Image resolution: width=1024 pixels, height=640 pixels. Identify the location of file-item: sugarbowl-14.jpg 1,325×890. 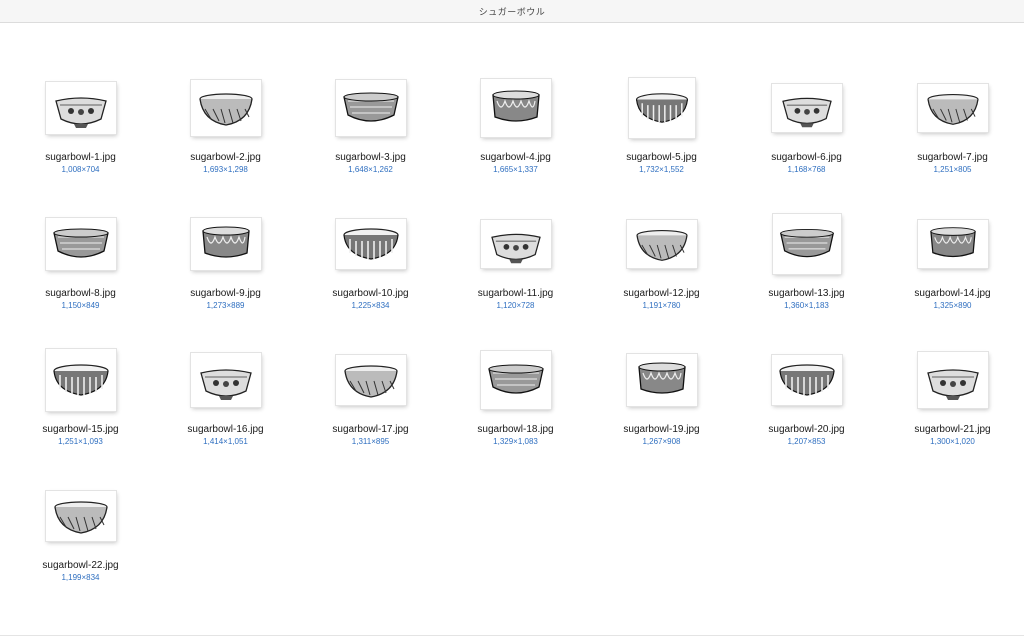
(952, 251).